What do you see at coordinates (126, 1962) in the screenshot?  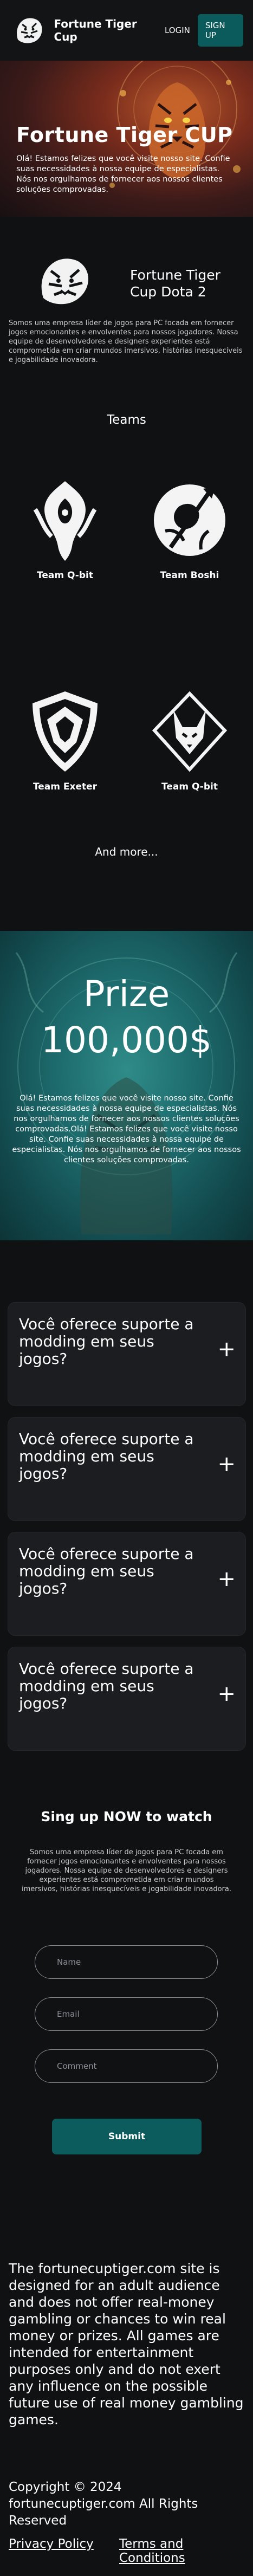 I see `name-field: Name` at bounding box center [126, 1962].